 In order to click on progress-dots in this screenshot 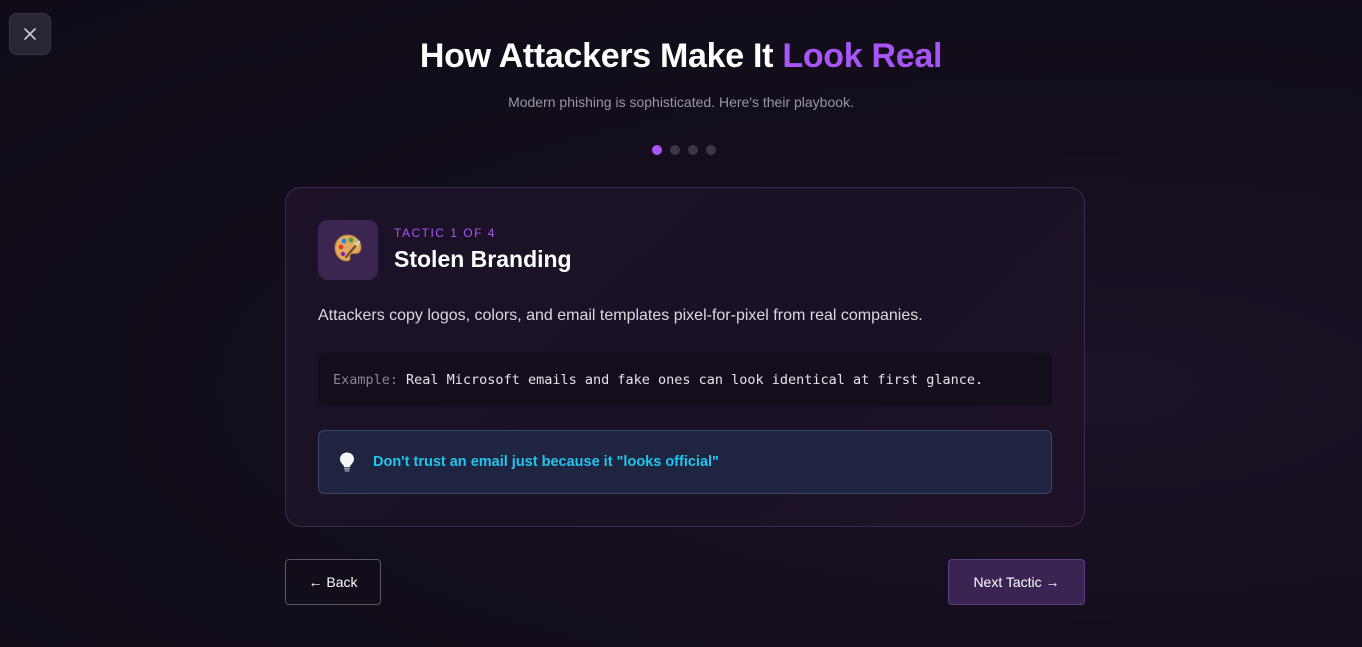, I will do `click(684, 150)`.